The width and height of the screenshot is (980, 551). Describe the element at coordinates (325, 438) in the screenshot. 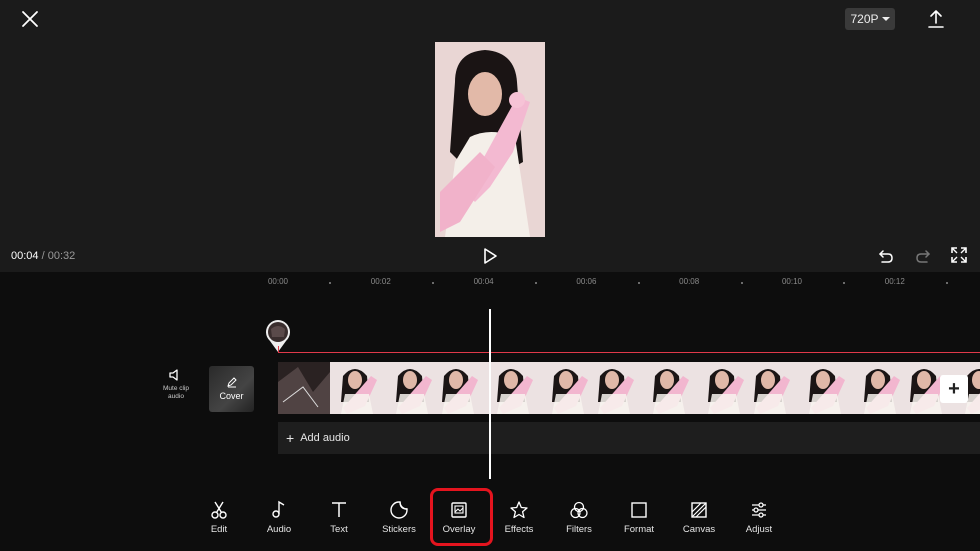

I see `add-audio-label: Add audio` at that location.